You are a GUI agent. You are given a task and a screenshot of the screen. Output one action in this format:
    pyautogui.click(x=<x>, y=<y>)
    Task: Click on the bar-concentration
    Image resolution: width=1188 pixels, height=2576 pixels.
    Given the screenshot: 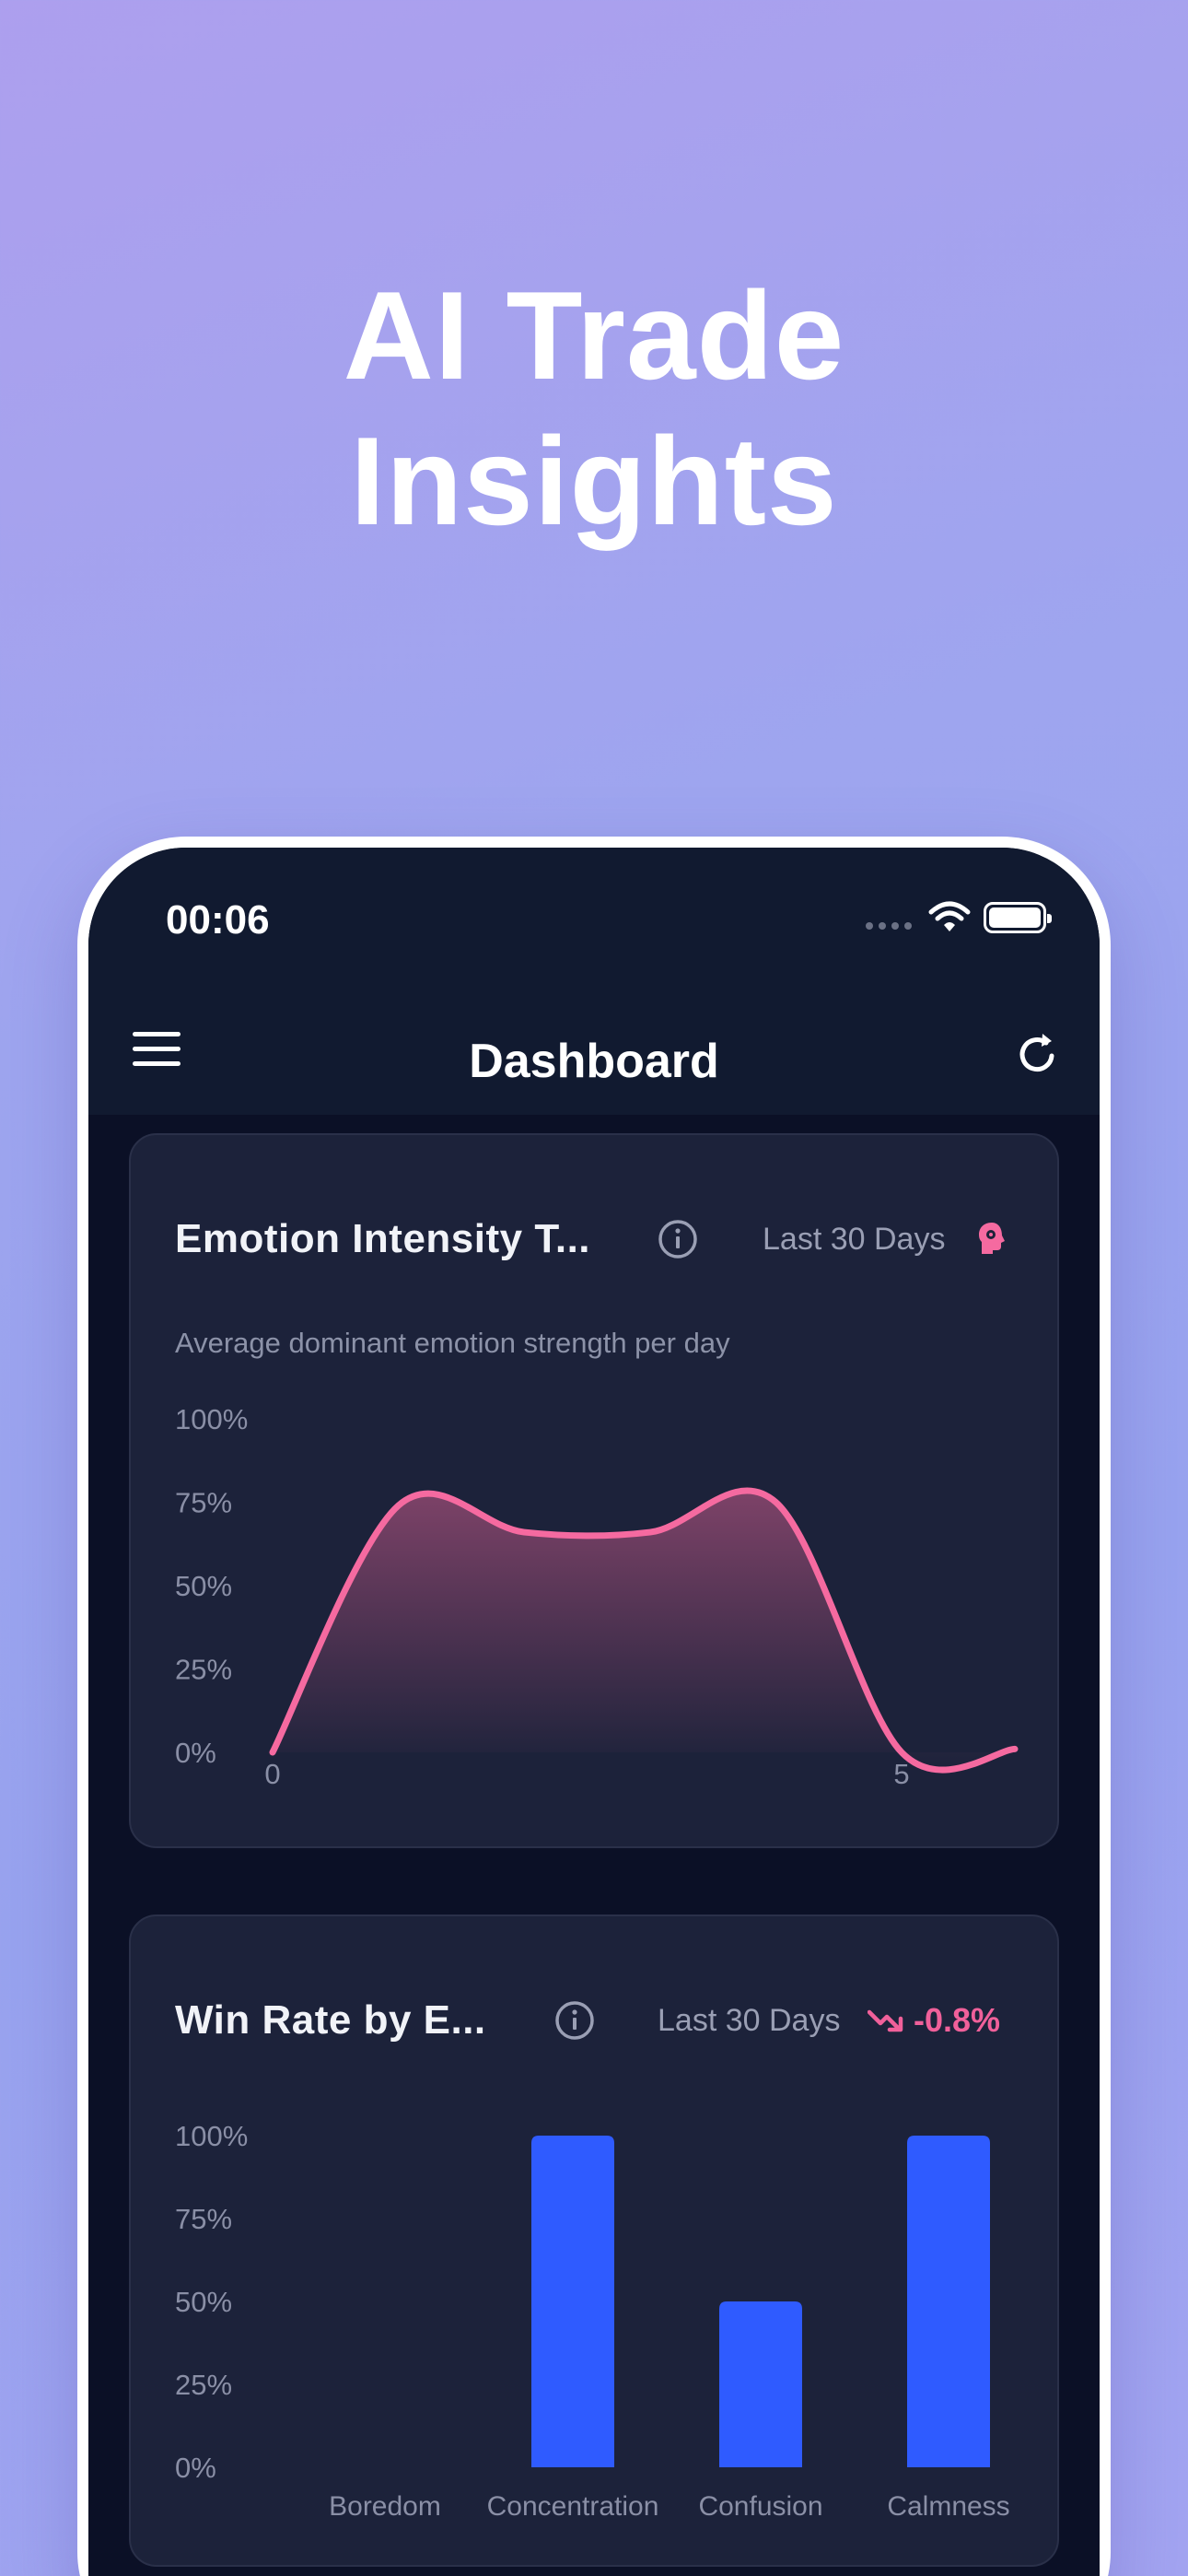 What is the action you would take?
    pyautogui.click(x=572, y=2301)
    